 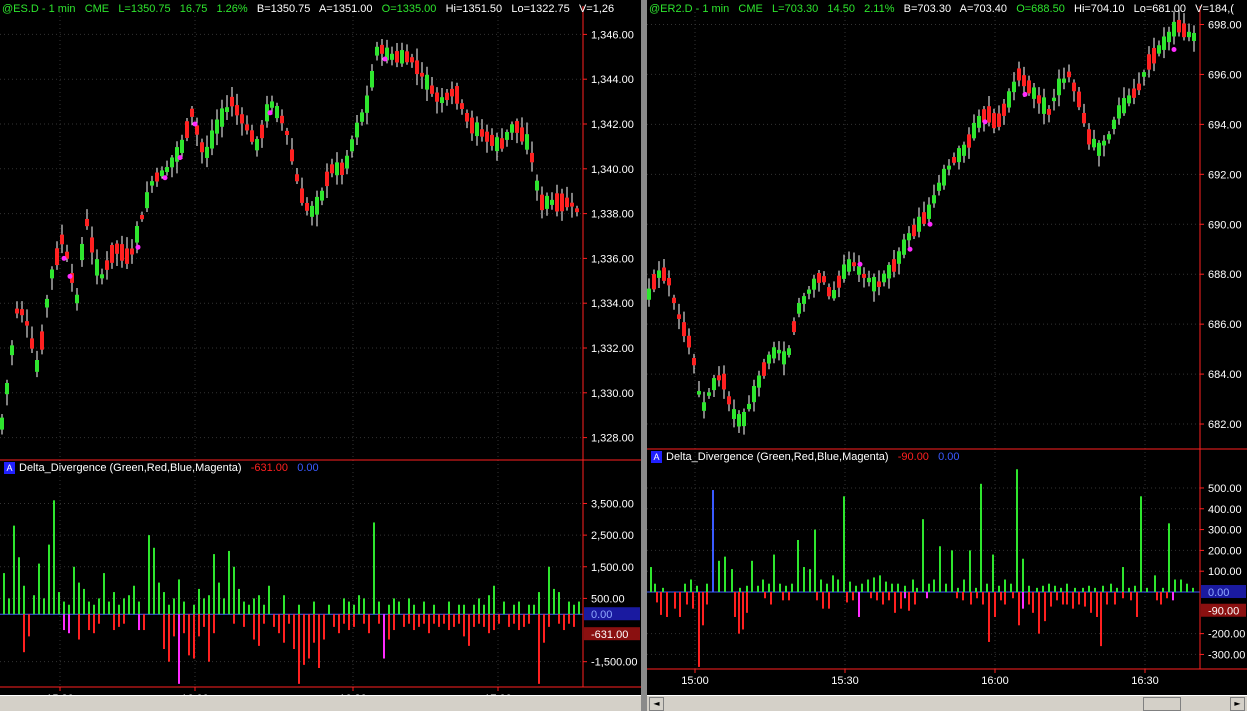 What do you see at coordinates (1162, 704) in the screenshot?
I see `scroll-thumb` at bounding box center [1162, 704].